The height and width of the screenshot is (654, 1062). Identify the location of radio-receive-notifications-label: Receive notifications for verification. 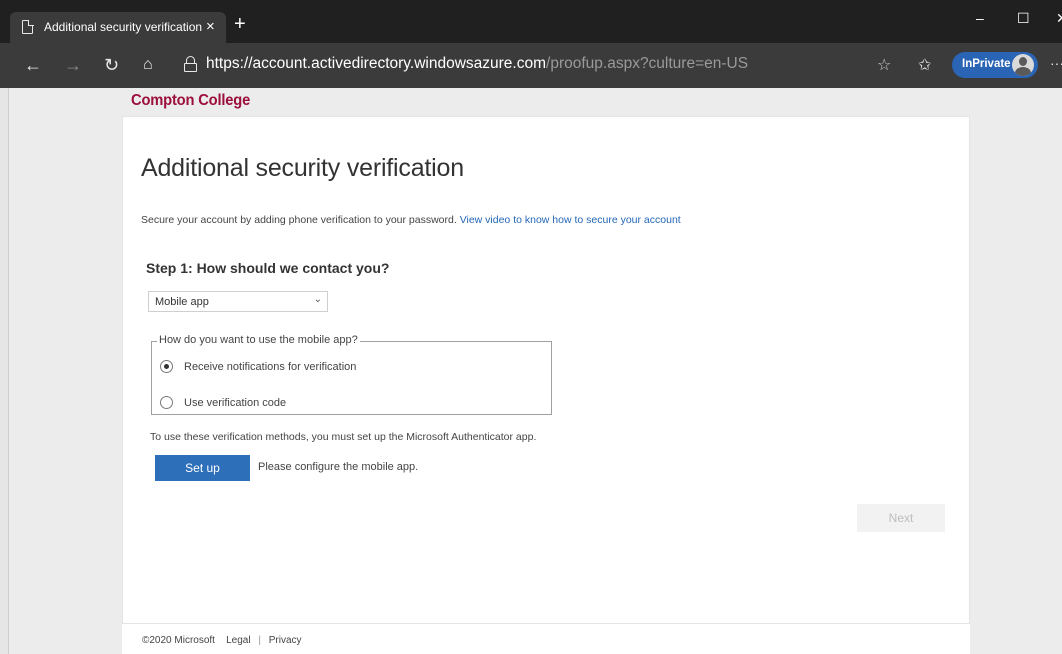
(270, 367).